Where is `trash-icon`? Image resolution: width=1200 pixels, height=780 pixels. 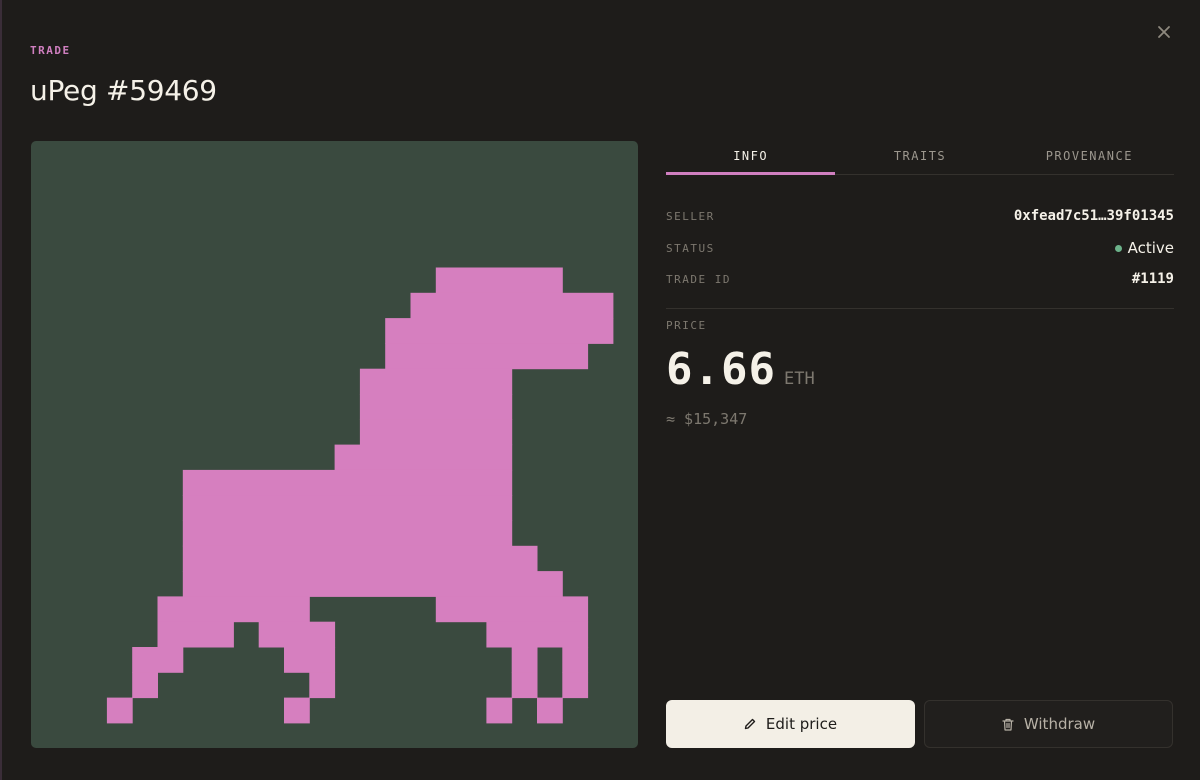 trash-icon is located at coordinates (1008, 724).